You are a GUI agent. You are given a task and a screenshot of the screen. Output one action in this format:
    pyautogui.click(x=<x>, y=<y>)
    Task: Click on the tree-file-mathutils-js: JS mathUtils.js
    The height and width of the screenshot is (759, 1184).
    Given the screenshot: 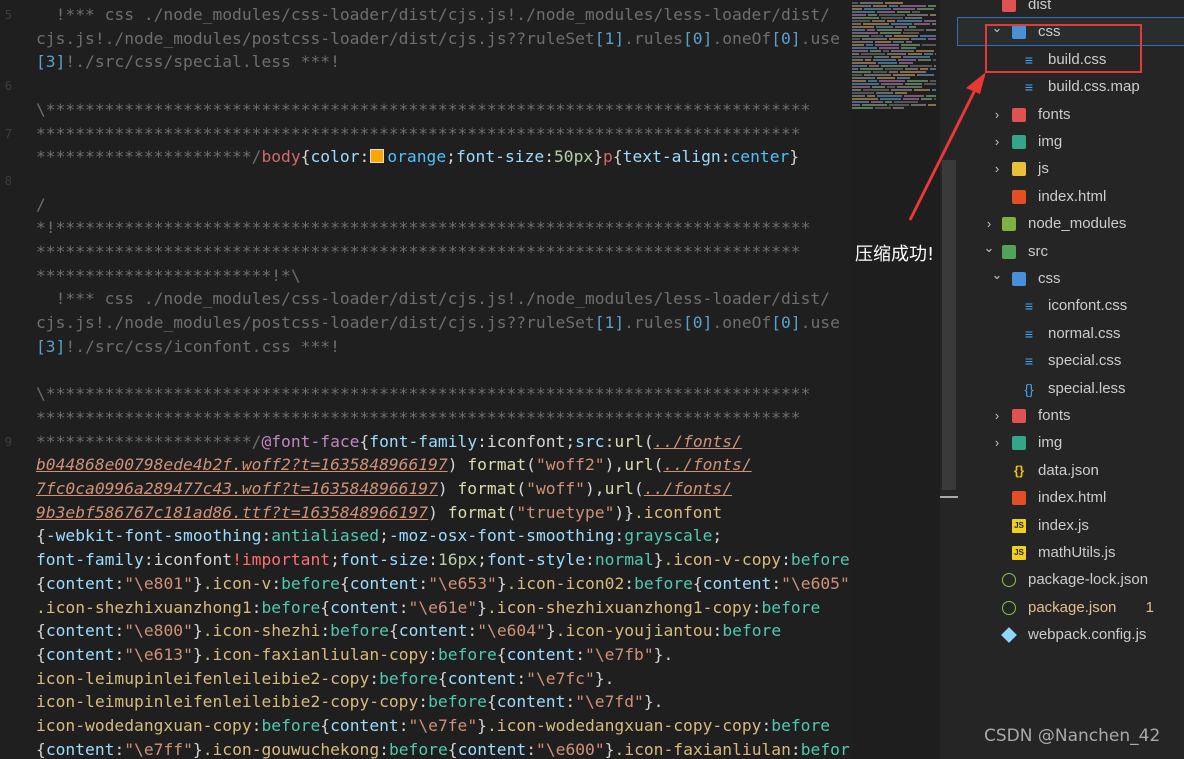 What is the action you would take?
    pyautogui.click(x=1071, y=552)
    